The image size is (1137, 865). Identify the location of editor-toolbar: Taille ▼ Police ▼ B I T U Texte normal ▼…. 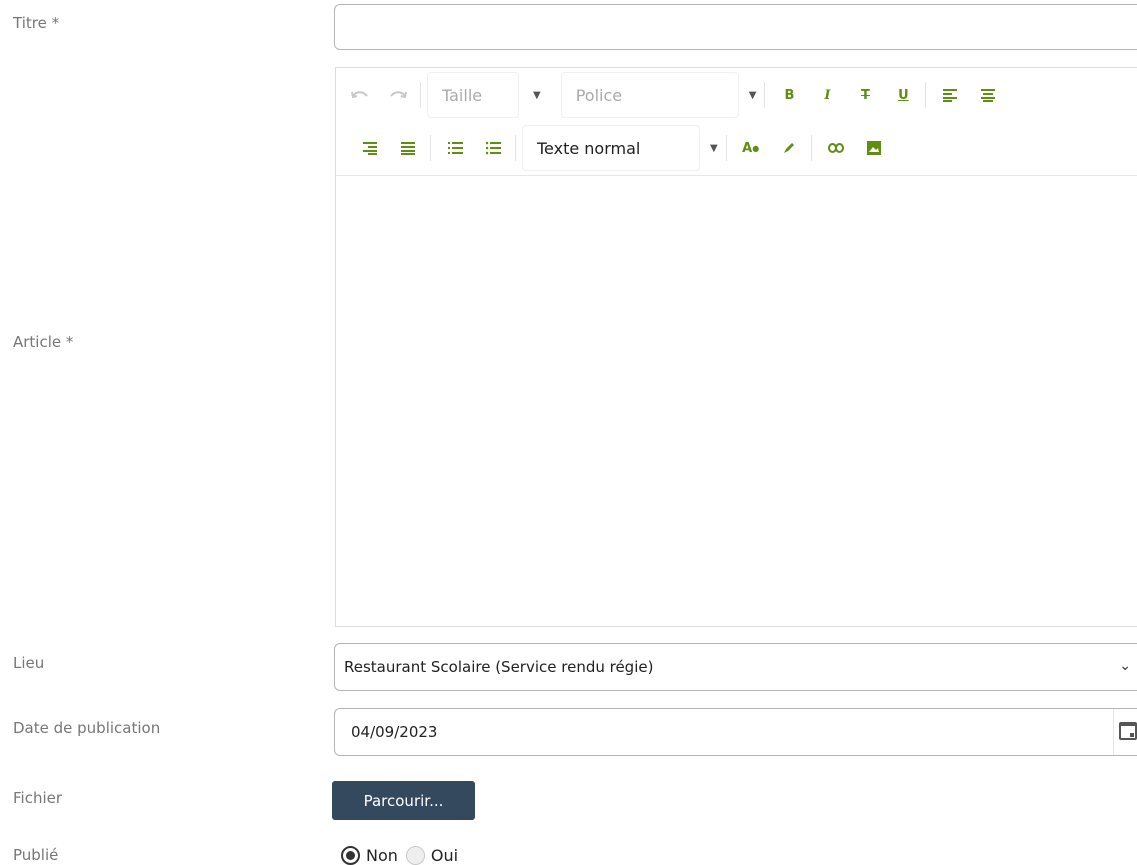
(736, 122).